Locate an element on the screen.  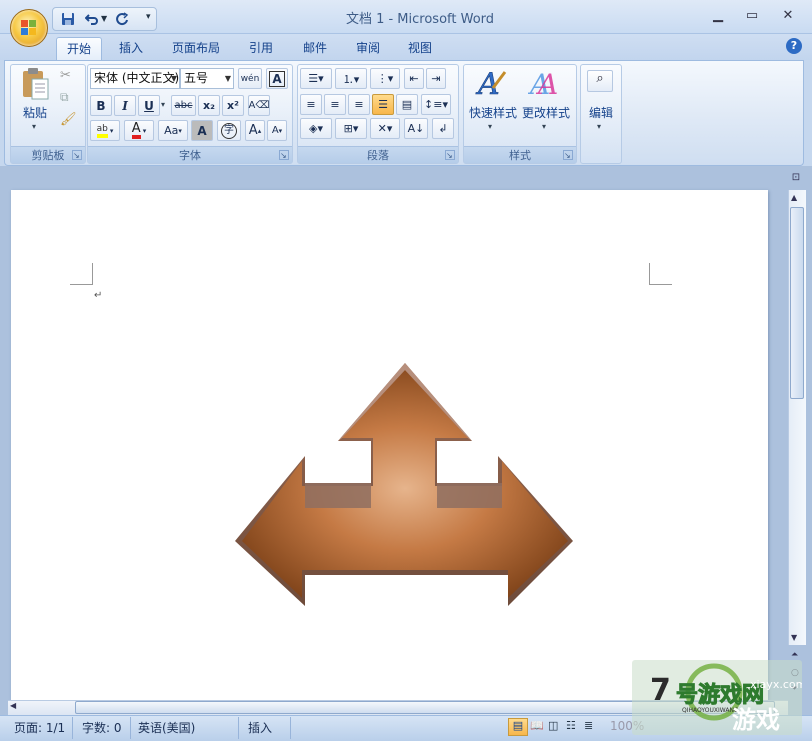
outline-view-icon: ☷ is located at coordinates (571, 725).